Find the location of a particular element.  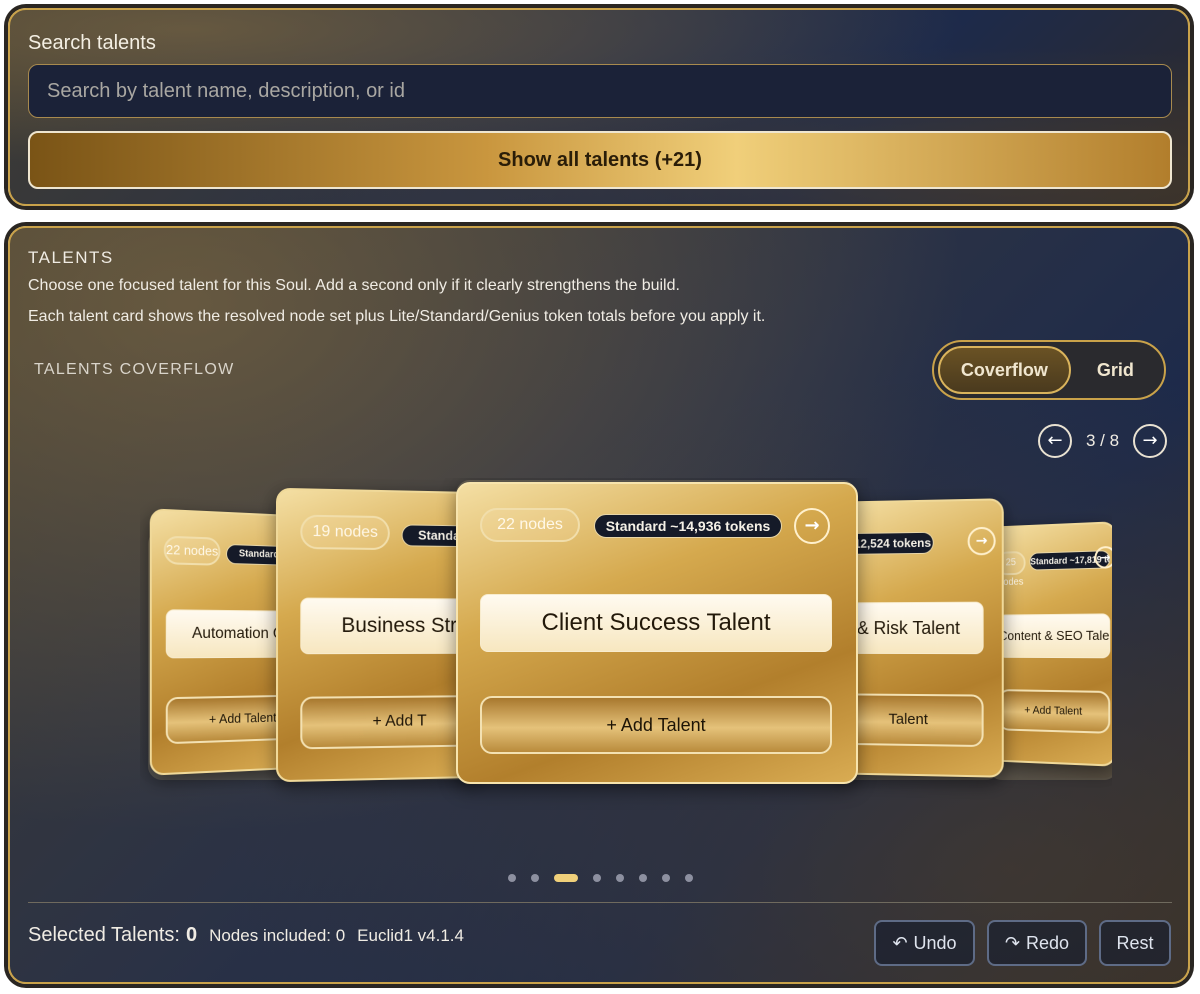

node-count-pill: 19 nodes is located at coordinates (345, 532).